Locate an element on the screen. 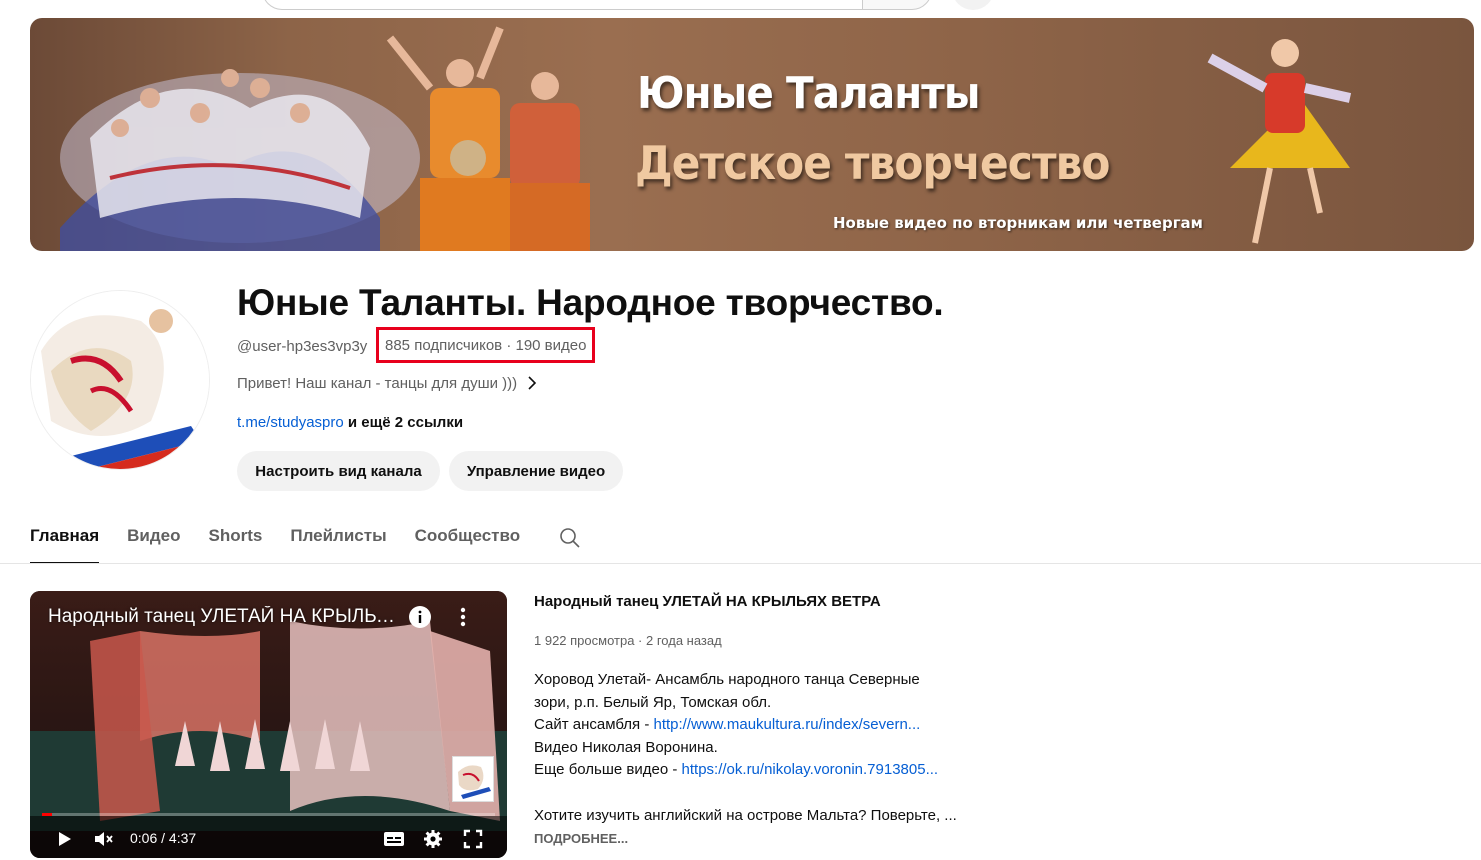  banner-subtitle: Детское творчество is located at coordinates (873, 163).